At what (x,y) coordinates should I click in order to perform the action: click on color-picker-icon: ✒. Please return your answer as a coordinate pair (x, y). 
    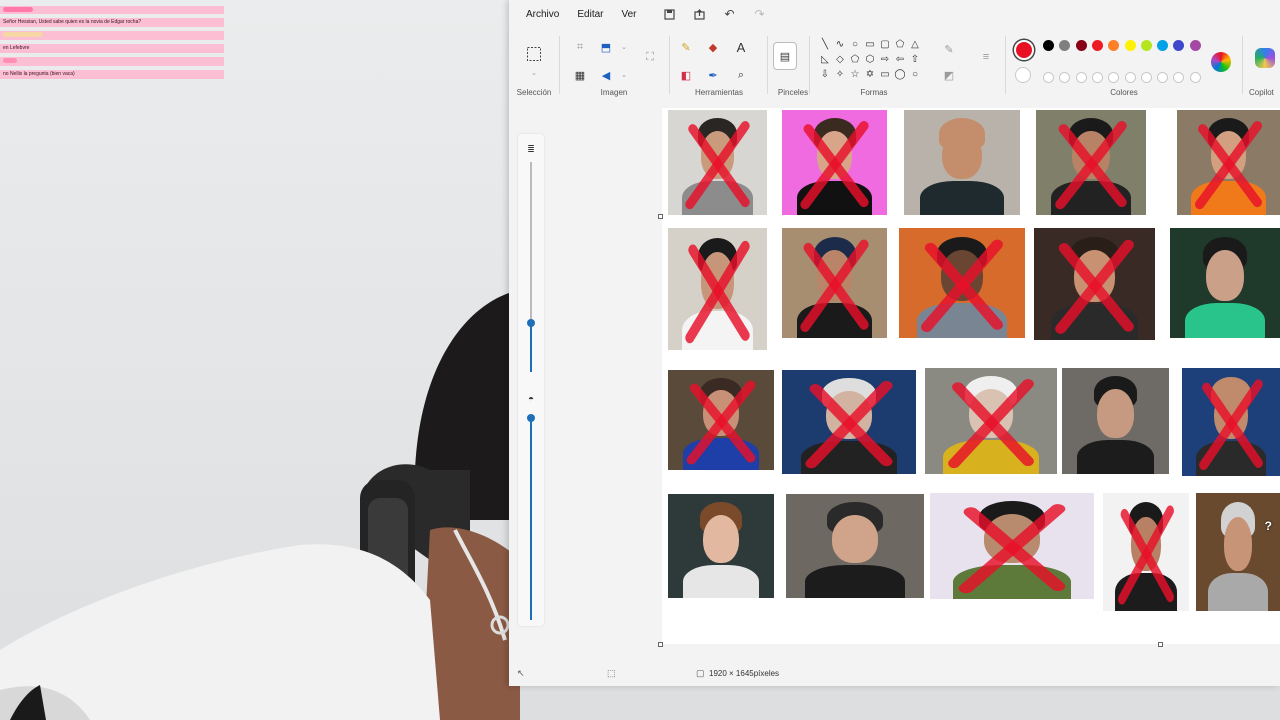
    Looking at the image, I should click on (713, 75).